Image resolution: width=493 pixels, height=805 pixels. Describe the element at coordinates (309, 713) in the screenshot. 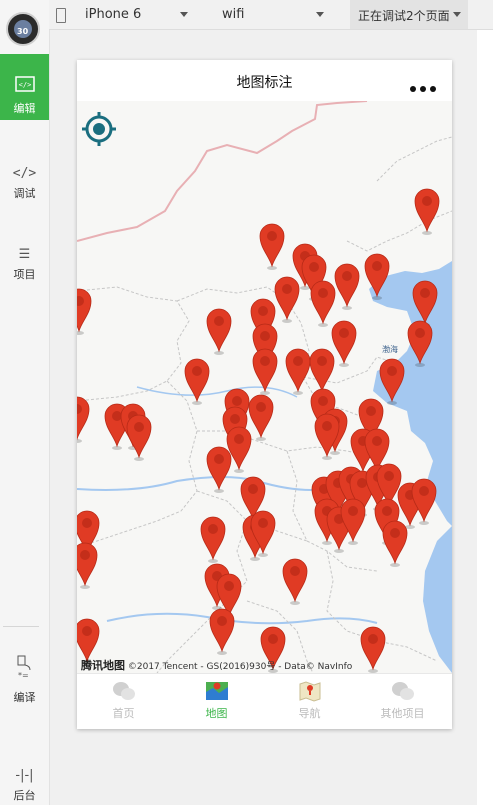

I see `tab-label: 导航` at that location.